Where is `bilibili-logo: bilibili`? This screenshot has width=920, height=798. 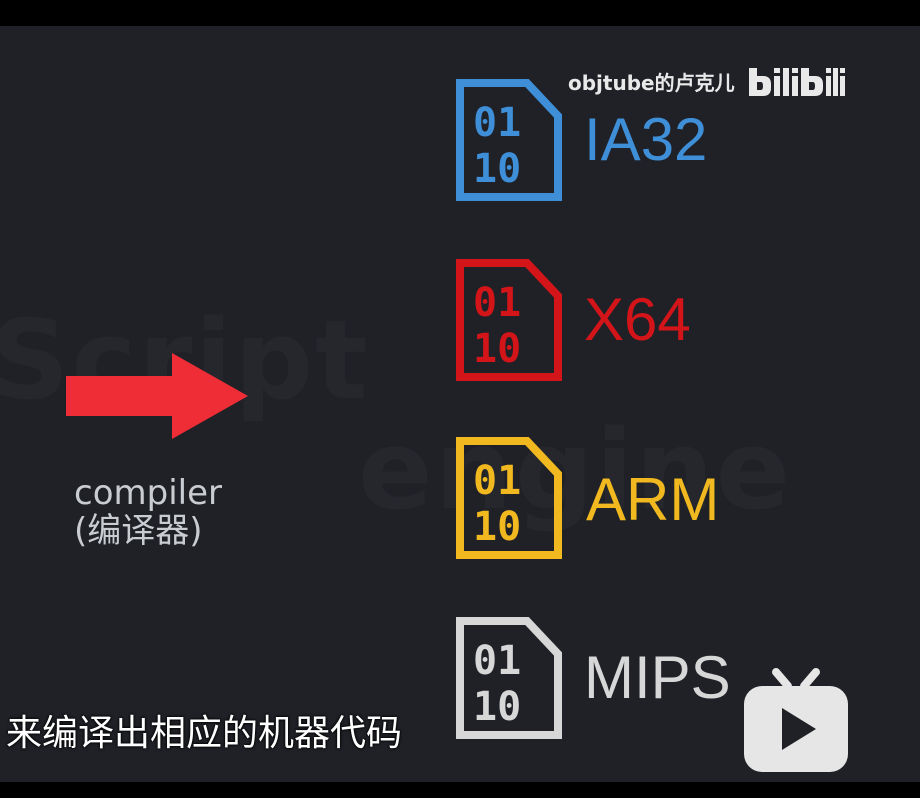
bilibili-logo: bilibili is located at coordinates (796, 82).